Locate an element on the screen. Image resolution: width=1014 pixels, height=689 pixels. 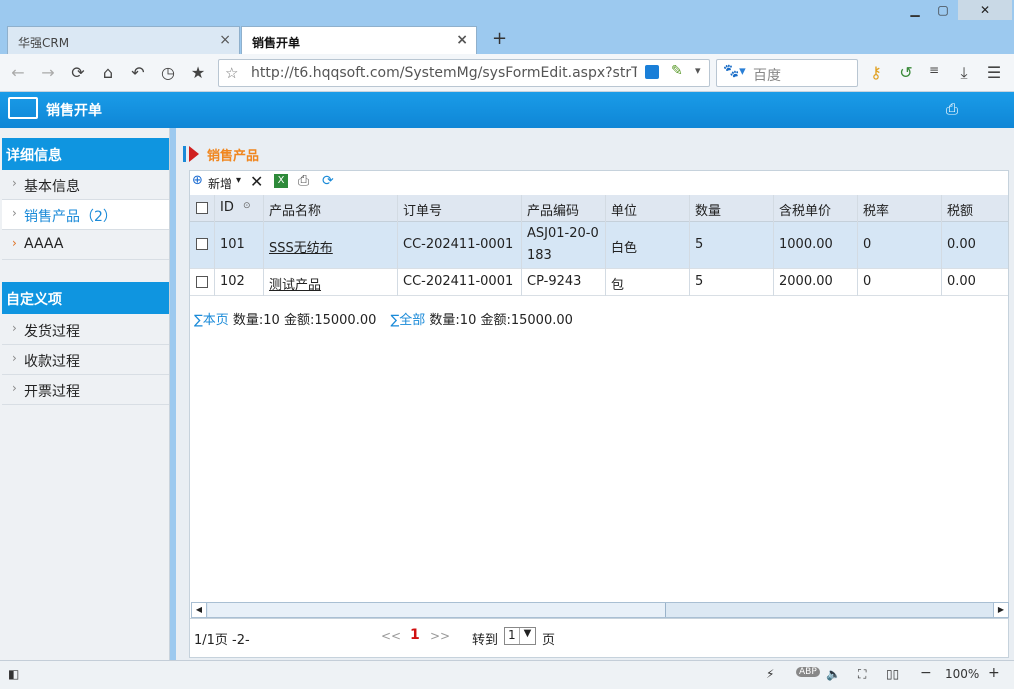
sidebar-item-aaaa: › AAAA is located at coordinates (85, 245).